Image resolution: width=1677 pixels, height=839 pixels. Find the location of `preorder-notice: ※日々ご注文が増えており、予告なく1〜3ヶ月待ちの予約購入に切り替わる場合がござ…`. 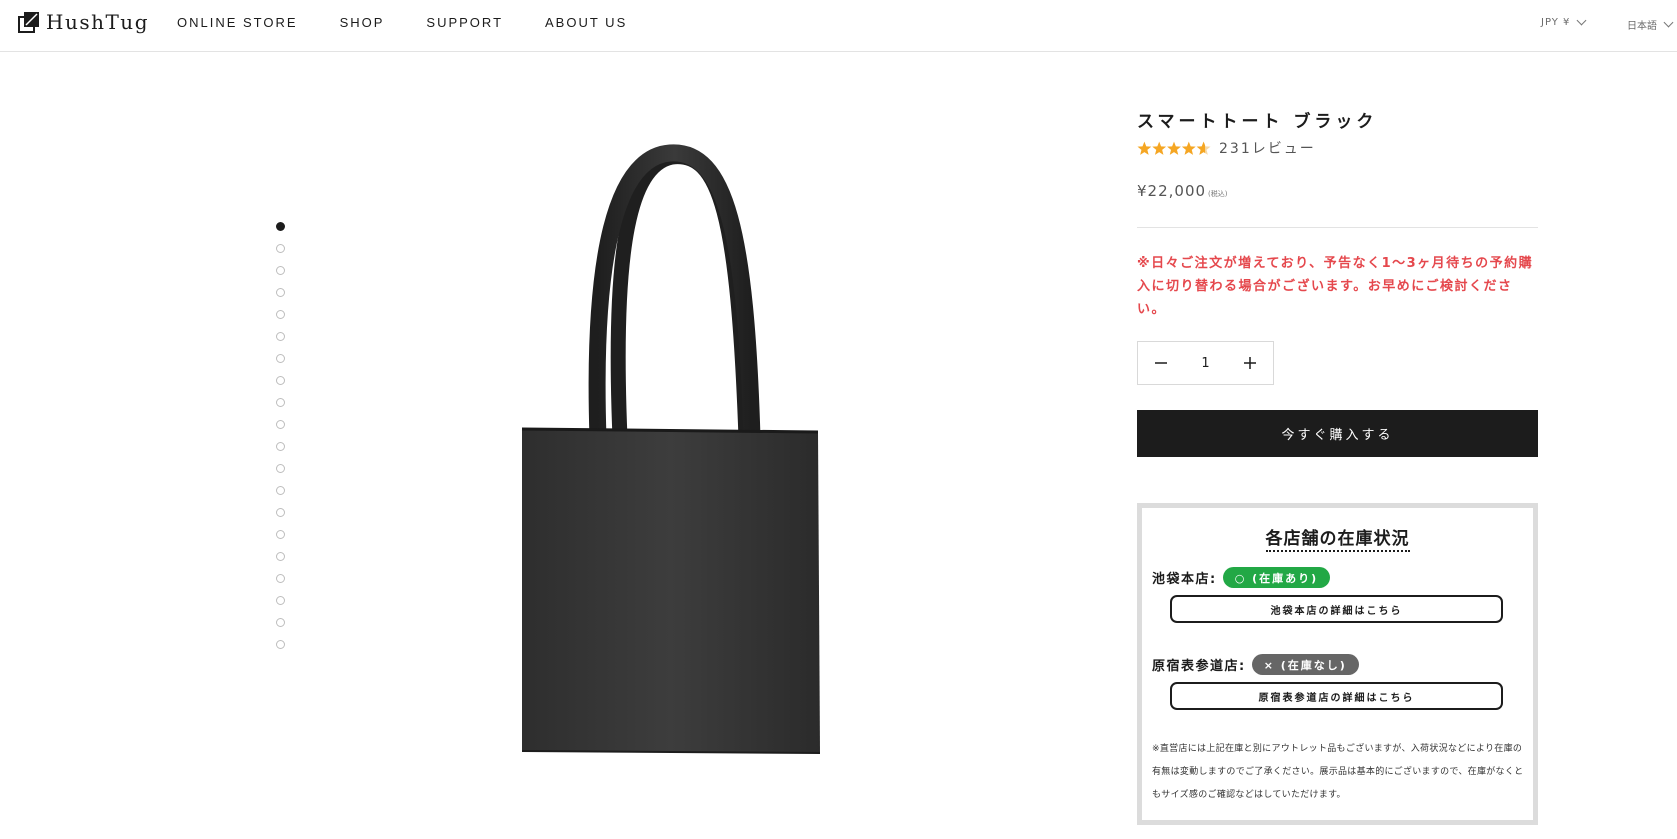

preorder-notice: ※日々ご注文が増えており、予告なく1〜3ヶ月待ちの予約購入に切り替わる場合がござ… is located at coordinates (1335, 286).